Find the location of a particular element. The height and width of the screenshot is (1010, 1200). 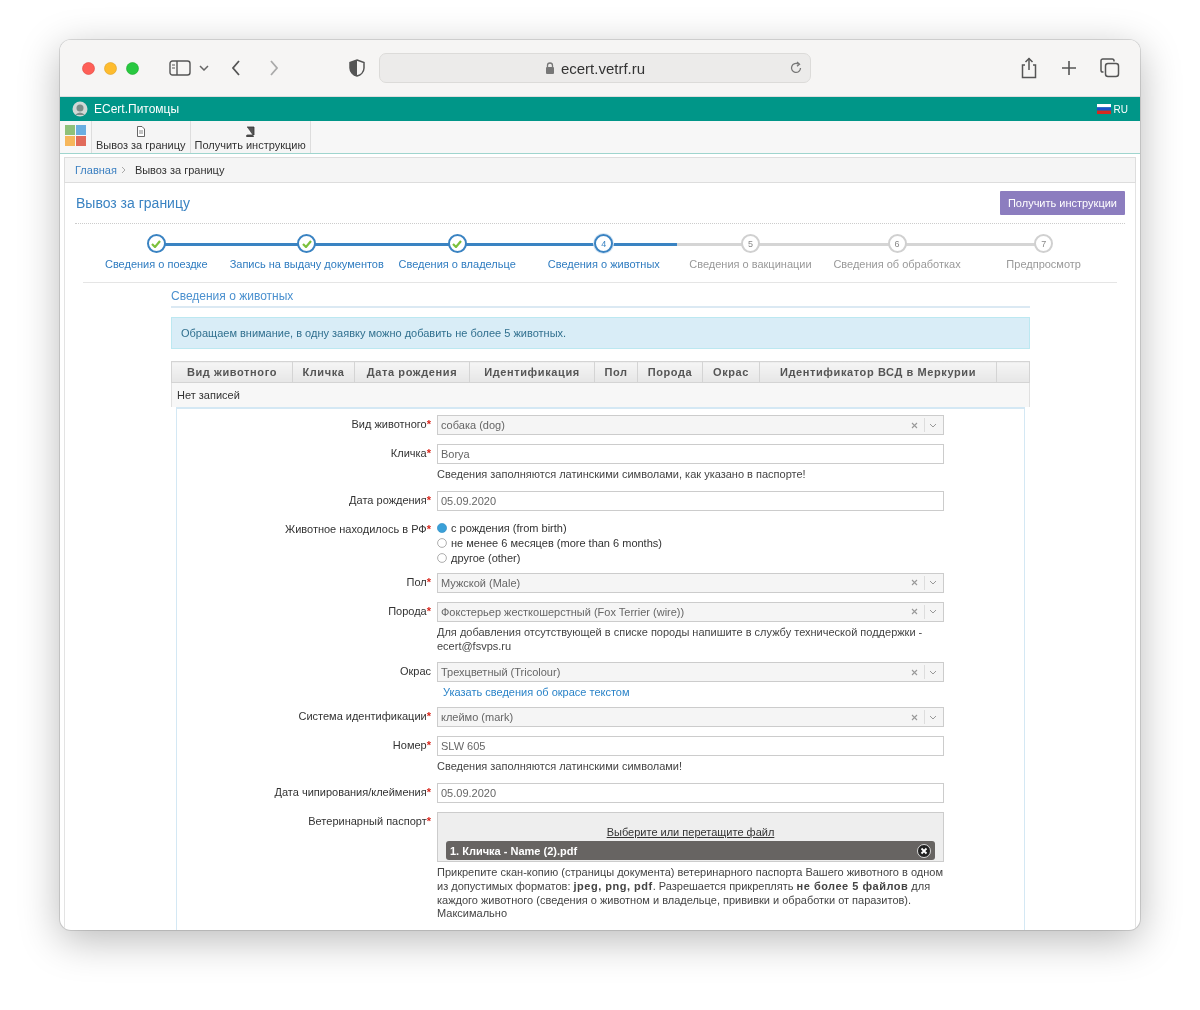

remove-file-icon is located at coordinates (924, 850).